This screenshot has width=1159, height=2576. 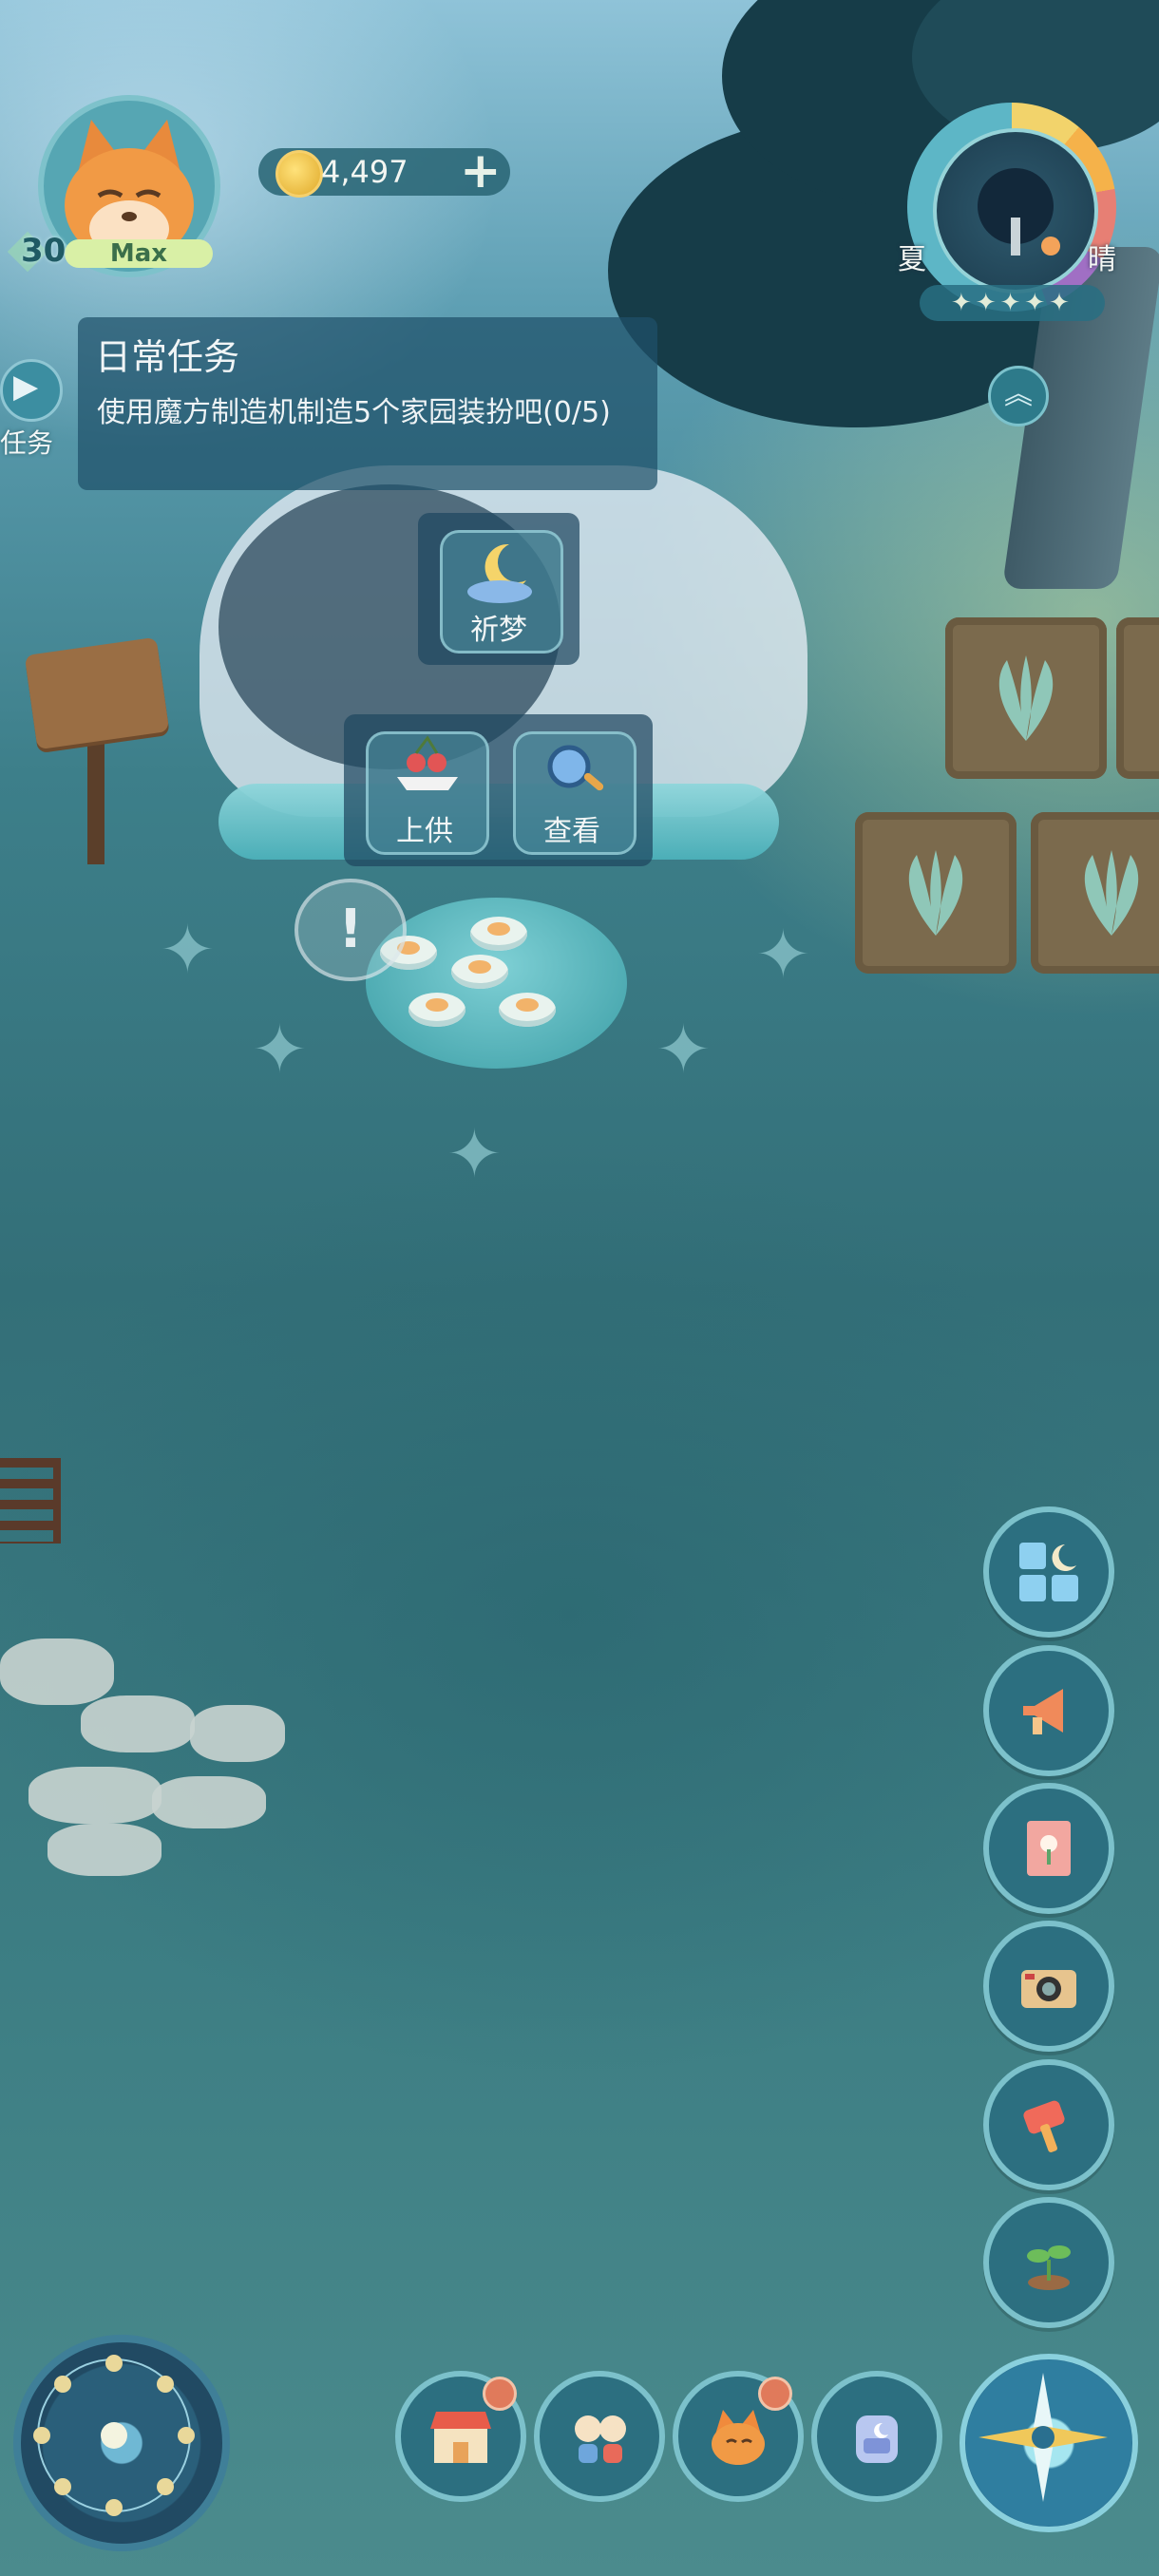 I want to click on blocks-moon-icon, so click(x=1048, y=1572).